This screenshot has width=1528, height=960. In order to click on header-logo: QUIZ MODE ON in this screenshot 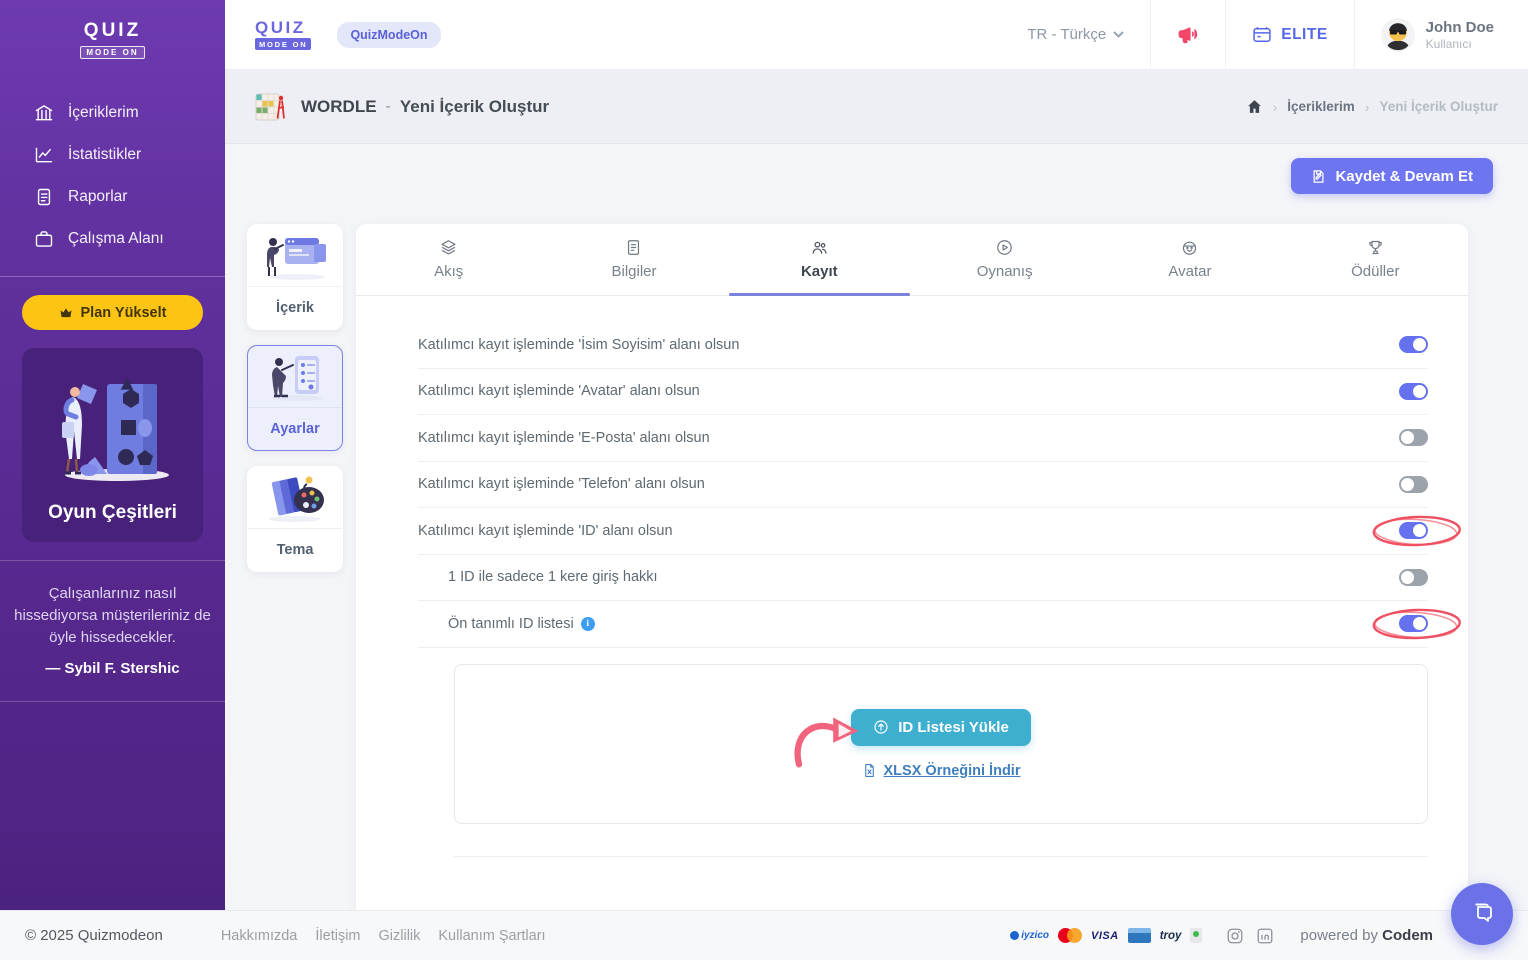, I will do `click(268, 34)`.